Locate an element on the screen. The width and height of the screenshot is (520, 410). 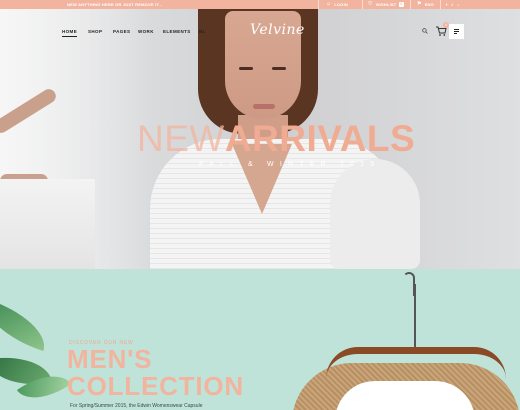
brand-logo: Velvine is located at coordinates (277, 30).